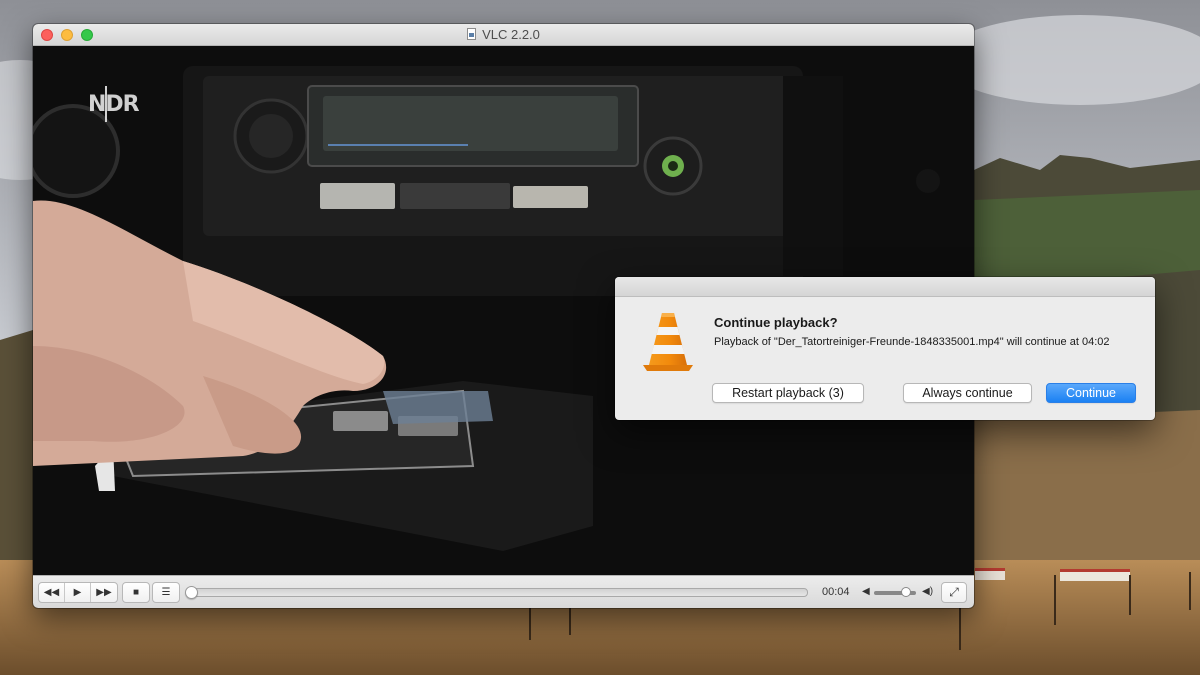  Describe the element at coordinates (836, 592) in the screenshot. I see `elapsed-time: 00:04` at that location.